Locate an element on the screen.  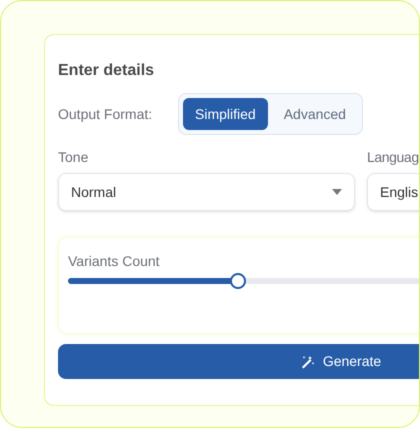
tone-select: Normal is located at coordinates (206, 192).